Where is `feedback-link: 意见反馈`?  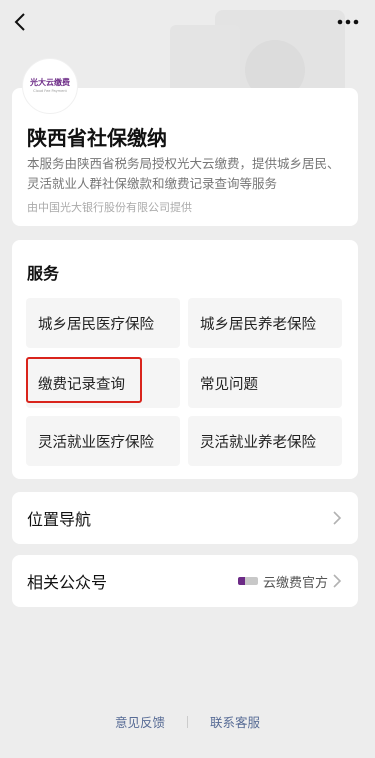
feedback-link: 意见反馈 is located at coordinates (140, 721).